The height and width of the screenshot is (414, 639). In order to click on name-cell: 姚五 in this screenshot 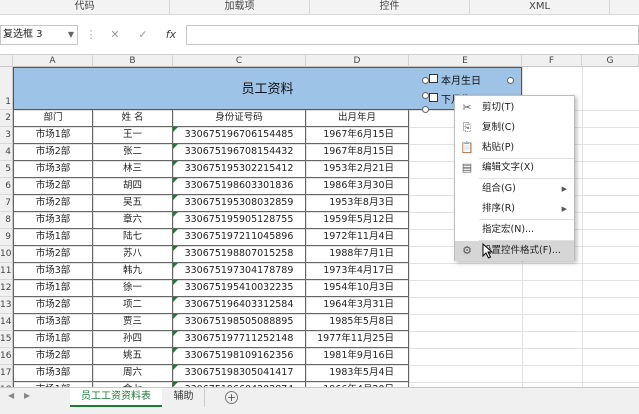, I will do `click(133, 356)`.